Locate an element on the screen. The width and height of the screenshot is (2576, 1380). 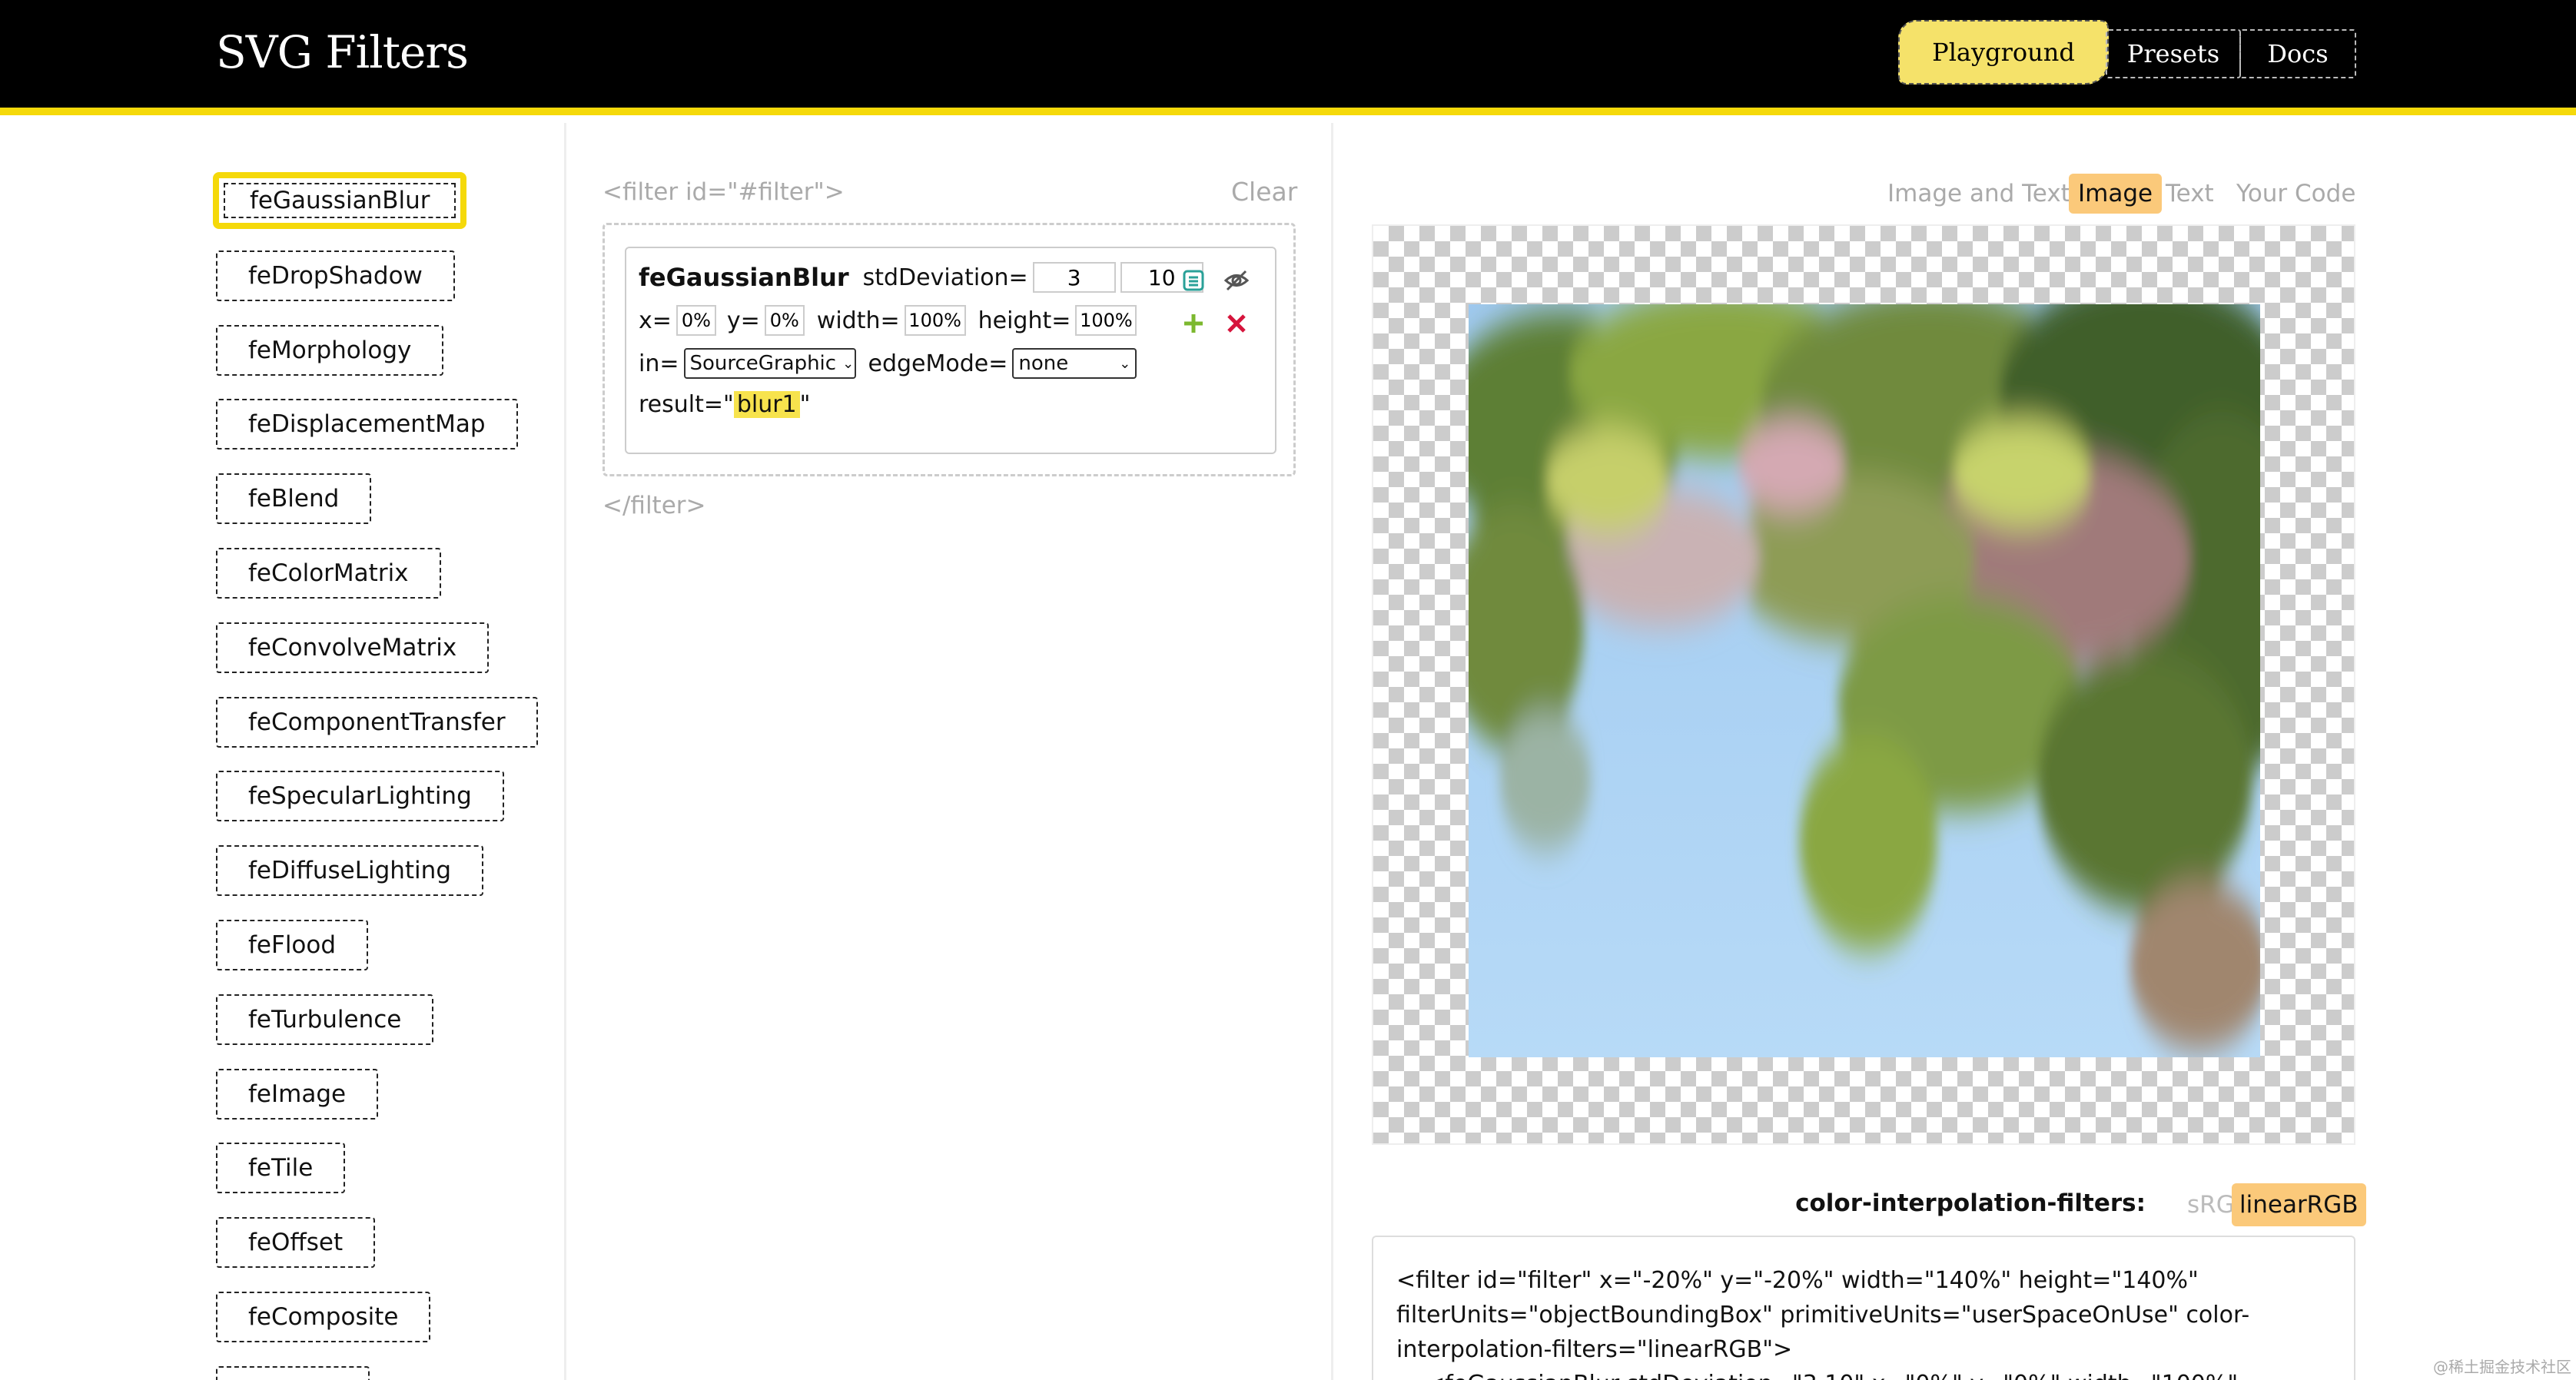
tab-text: Text is located at coordinates (2189, 194).